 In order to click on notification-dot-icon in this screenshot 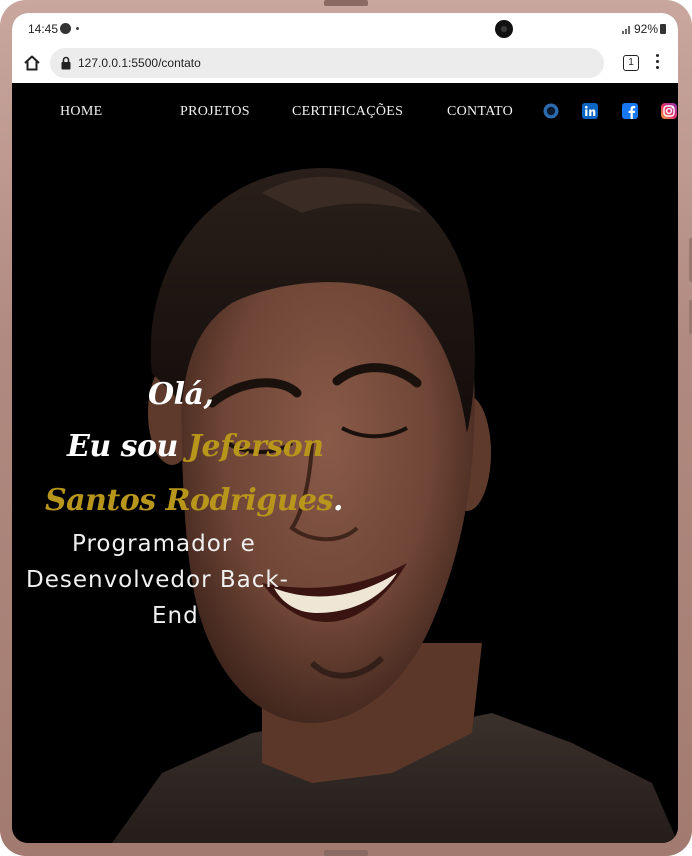, I will do `click(77, 28)`.